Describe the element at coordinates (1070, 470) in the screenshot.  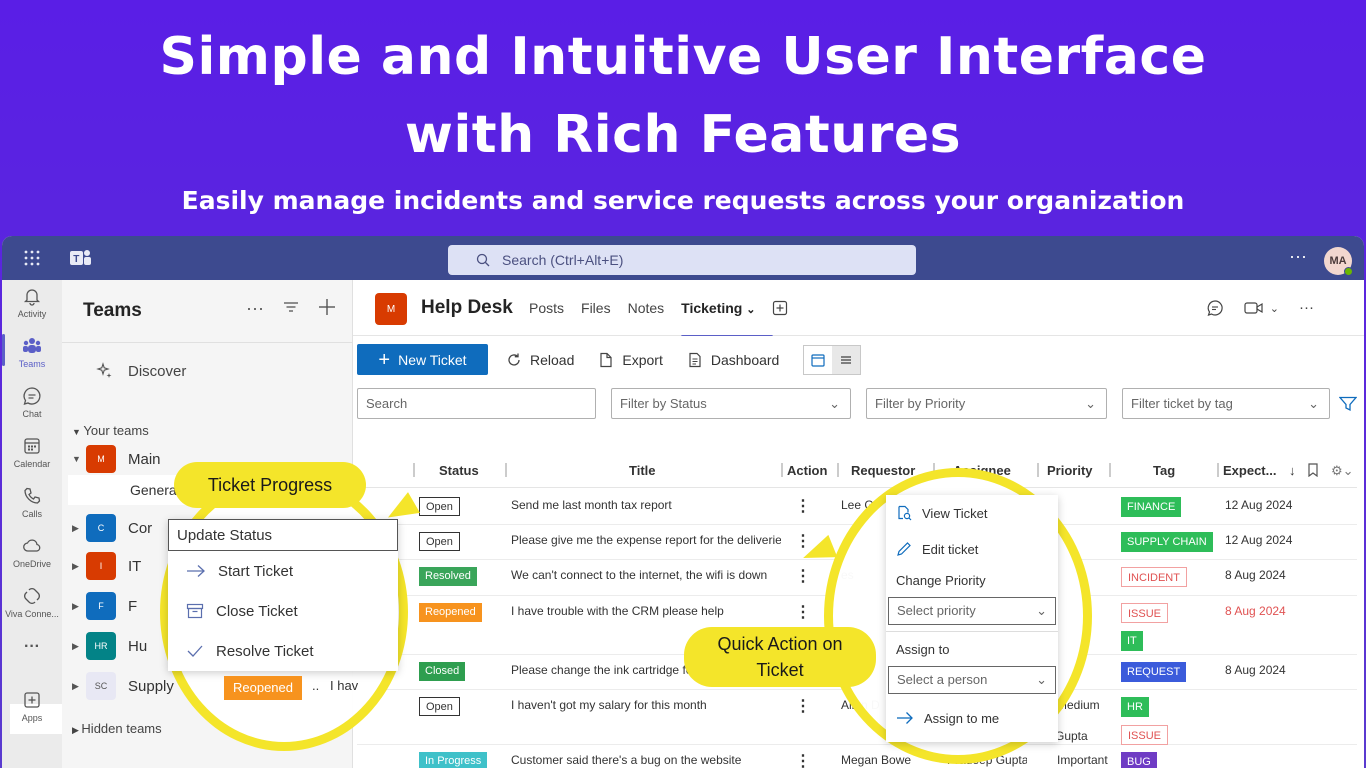
I see `column-priority: Priority` at that location.